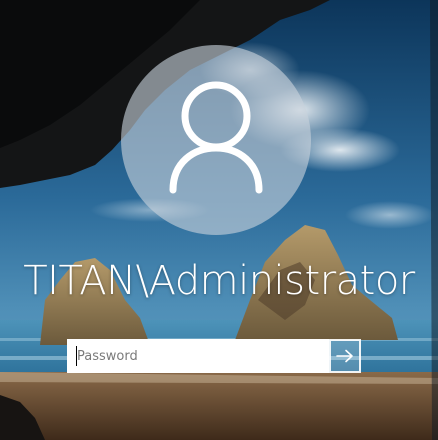 The image size is (438, 440). Describe the element at coordinates (76, 356) in the screenshot. I see `text-caret` at that location.